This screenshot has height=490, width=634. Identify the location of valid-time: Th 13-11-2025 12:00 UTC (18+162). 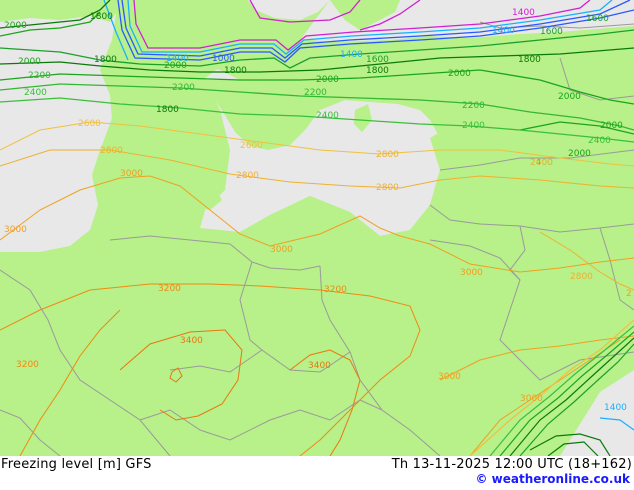
(511, 464).